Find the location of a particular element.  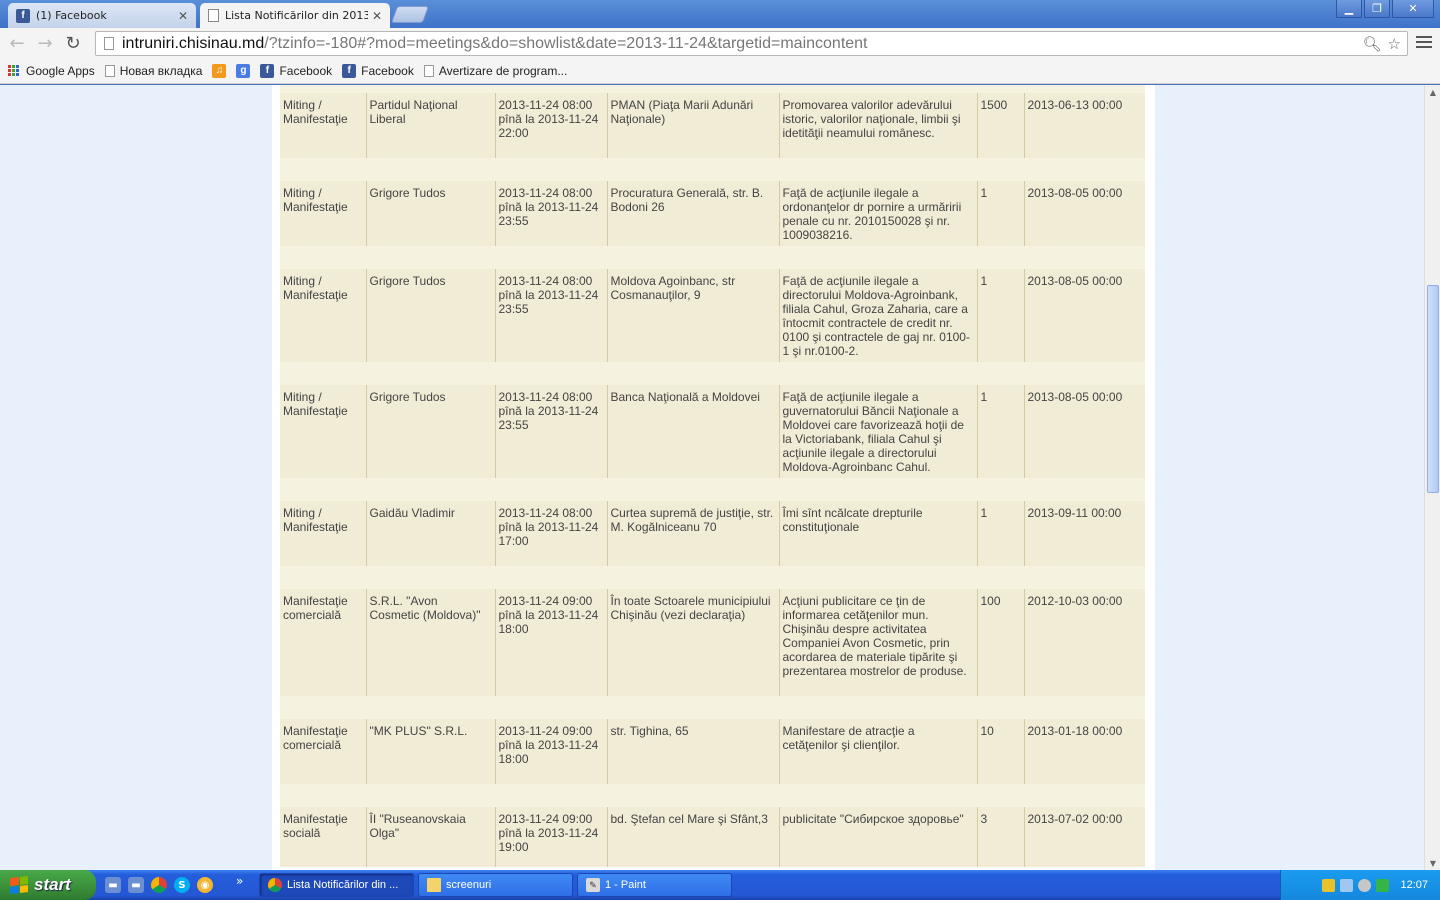

cell-participants: 3 is located at coordinates (1001, 837).